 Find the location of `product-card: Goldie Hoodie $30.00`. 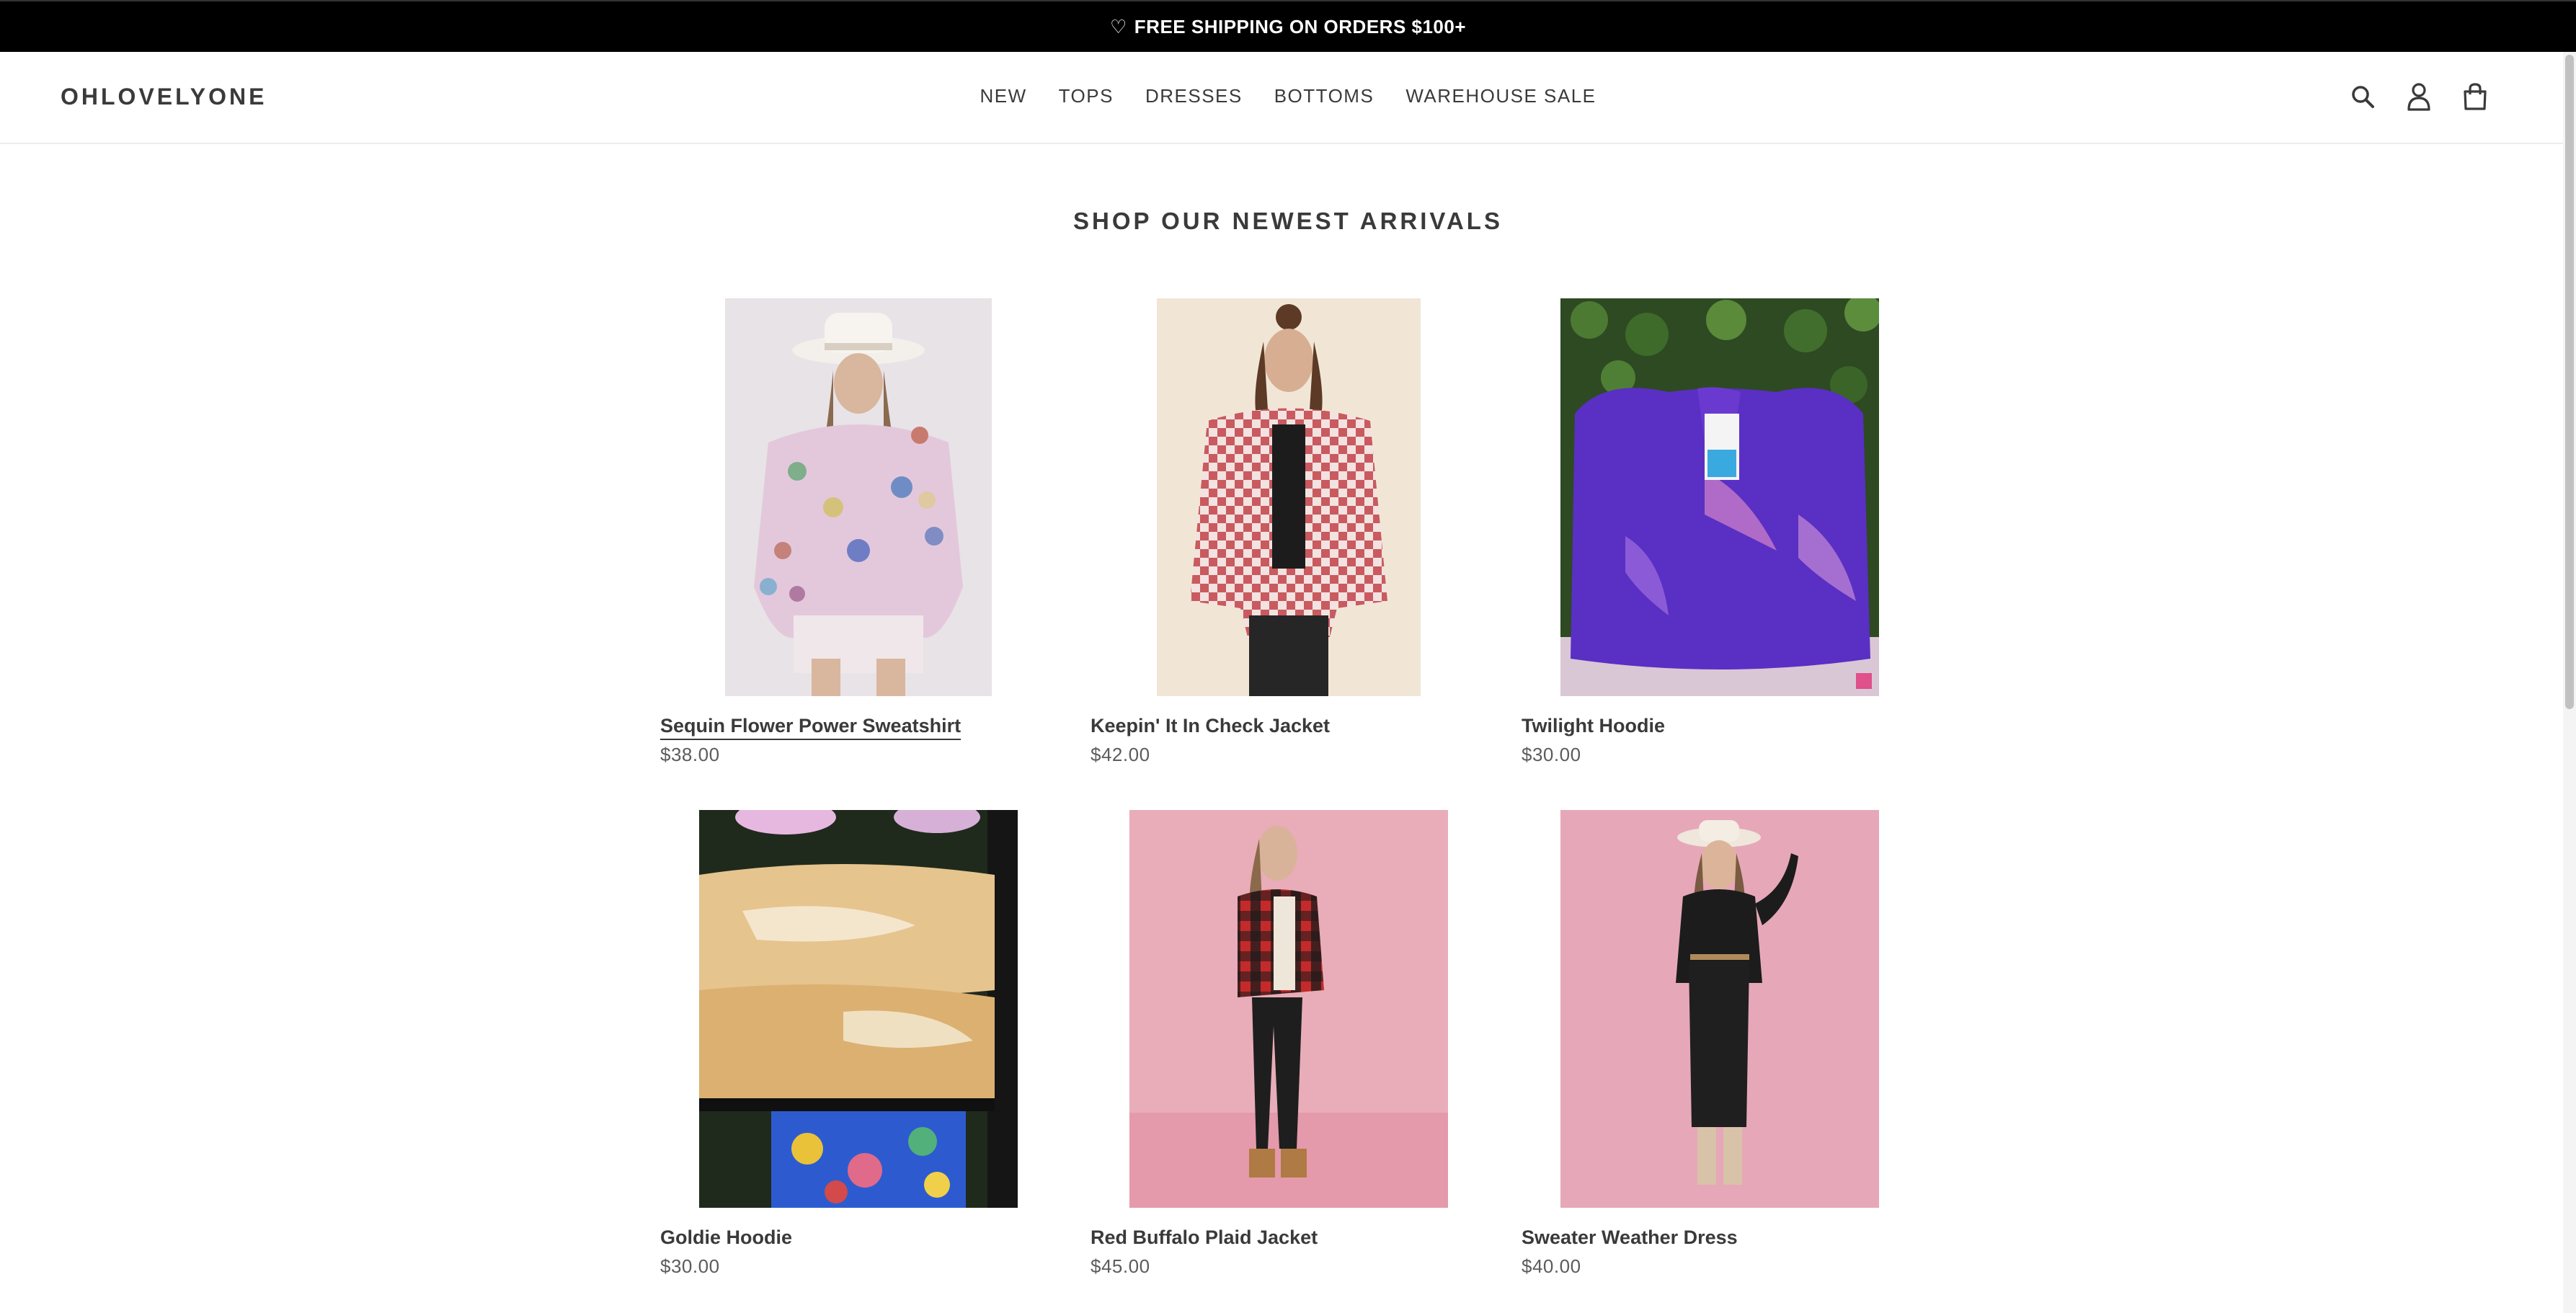

product-card: Goldie Hoodie $30.00 is located at coordinates (875, 1043).